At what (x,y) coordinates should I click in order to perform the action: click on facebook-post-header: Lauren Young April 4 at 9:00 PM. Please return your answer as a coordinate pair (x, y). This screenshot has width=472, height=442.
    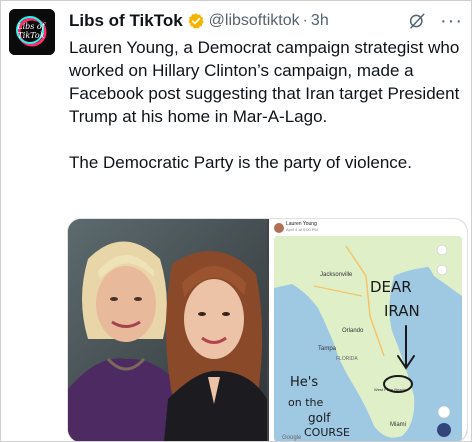
    Looking at the image, I should click on (368, 227).